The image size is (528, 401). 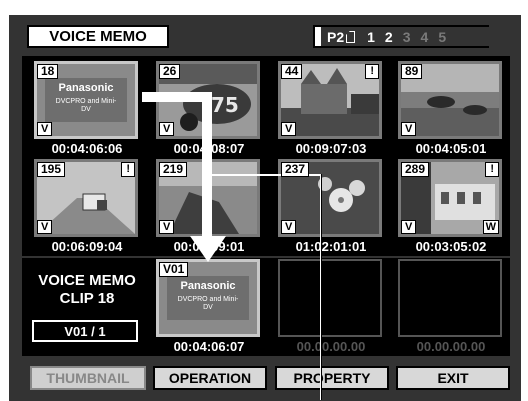 I want to click on thumbnail-clip-195: 195 ! V, so click(x=86, y=198).